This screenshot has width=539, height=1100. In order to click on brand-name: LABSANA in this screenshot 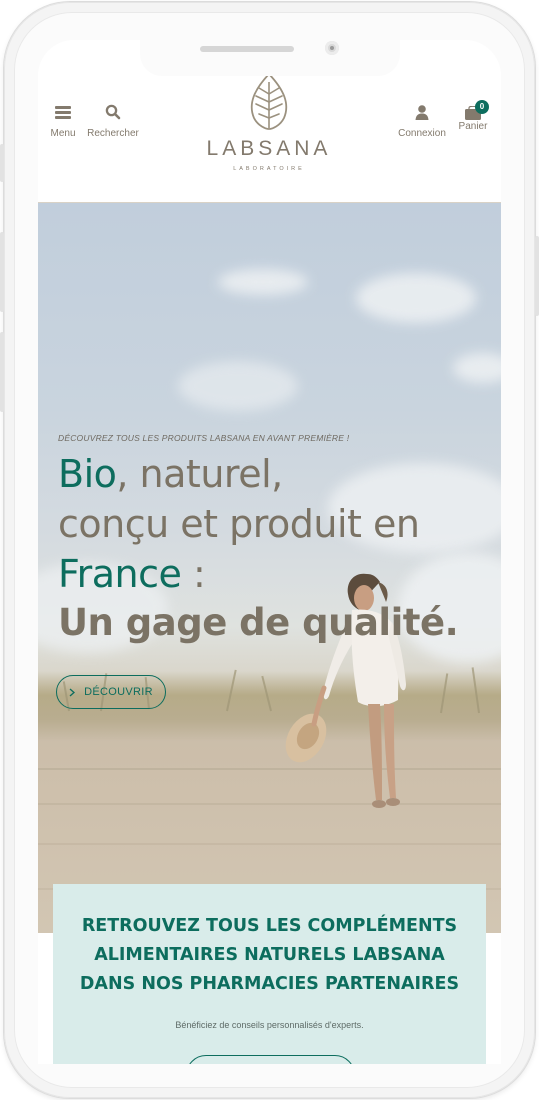, I will do `click(269, 148)`.